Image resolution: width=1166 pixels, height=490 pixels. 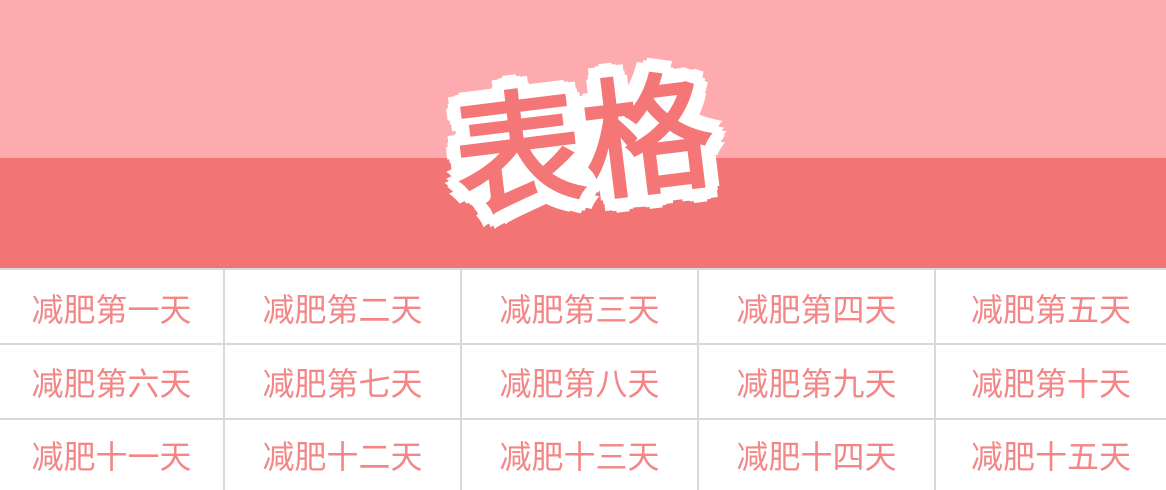 I want to click on table-cell: 减肥十二天, so click(x=343, y=455).